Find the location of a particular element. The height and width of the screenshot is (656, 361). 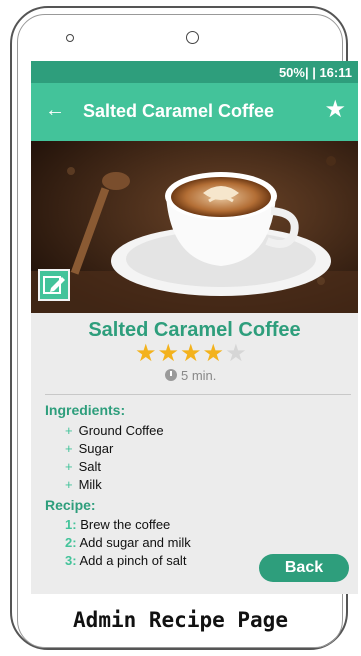

star-rating: ★★★★★ is located at coordinates (191, 354).